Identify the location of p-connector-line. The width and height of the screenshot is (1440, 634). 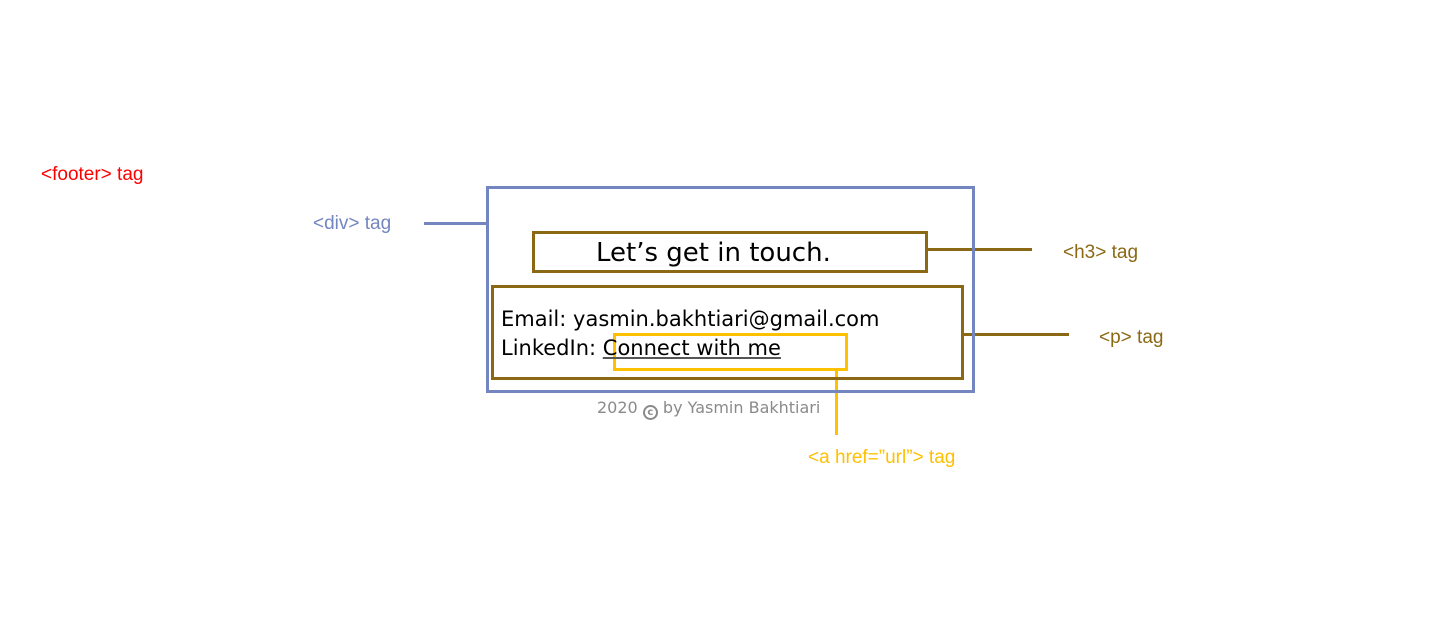
(1015, 334).